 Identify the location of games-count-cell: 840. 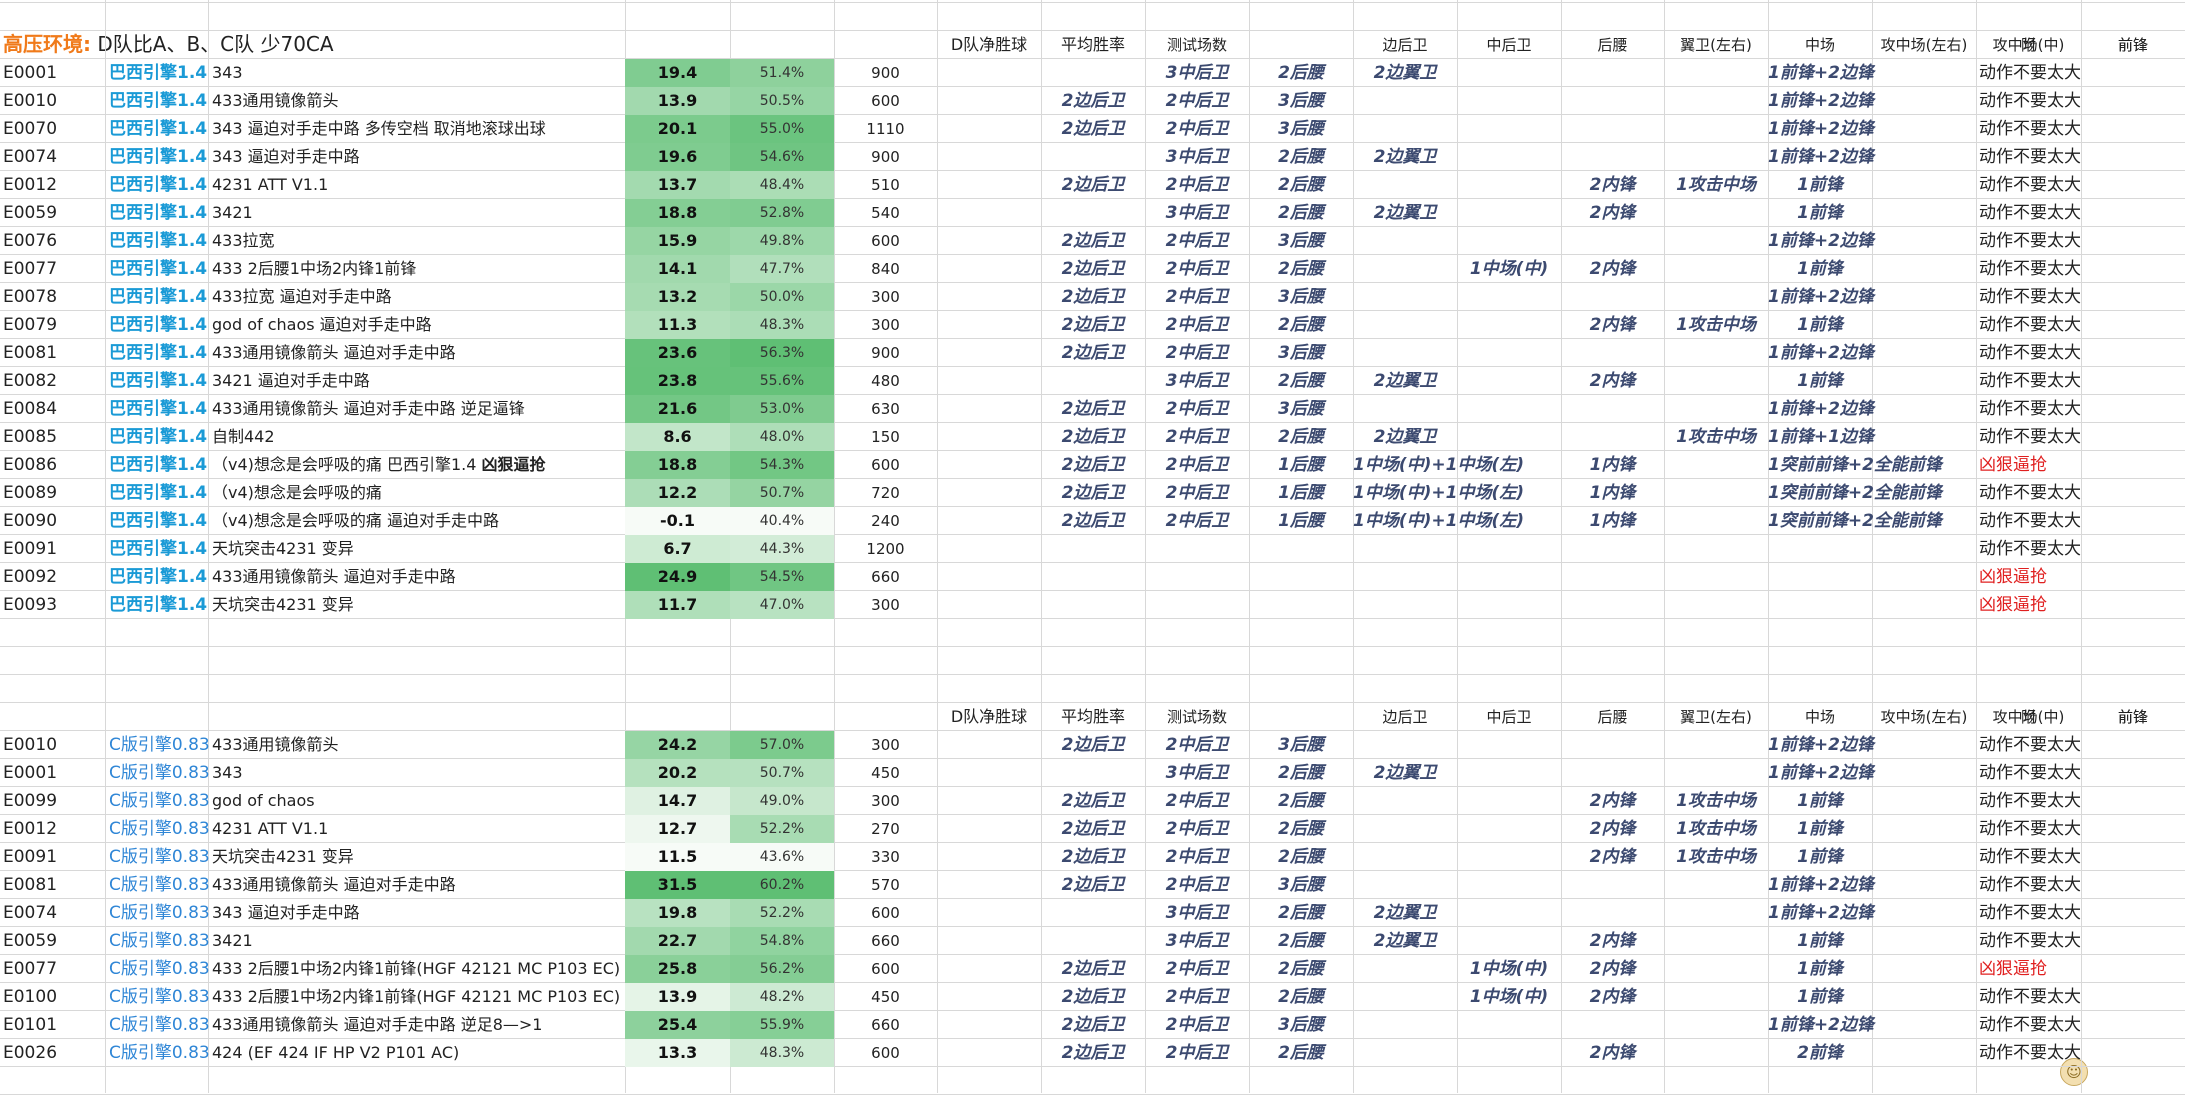
(885, 269).